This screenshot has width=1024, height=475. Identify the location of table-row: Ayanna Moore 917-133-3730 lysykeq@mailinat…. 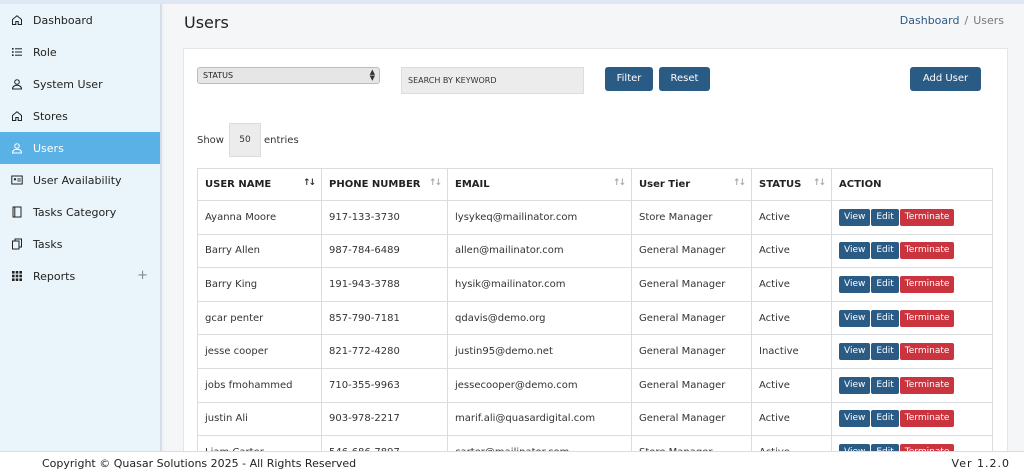
(595, 217).